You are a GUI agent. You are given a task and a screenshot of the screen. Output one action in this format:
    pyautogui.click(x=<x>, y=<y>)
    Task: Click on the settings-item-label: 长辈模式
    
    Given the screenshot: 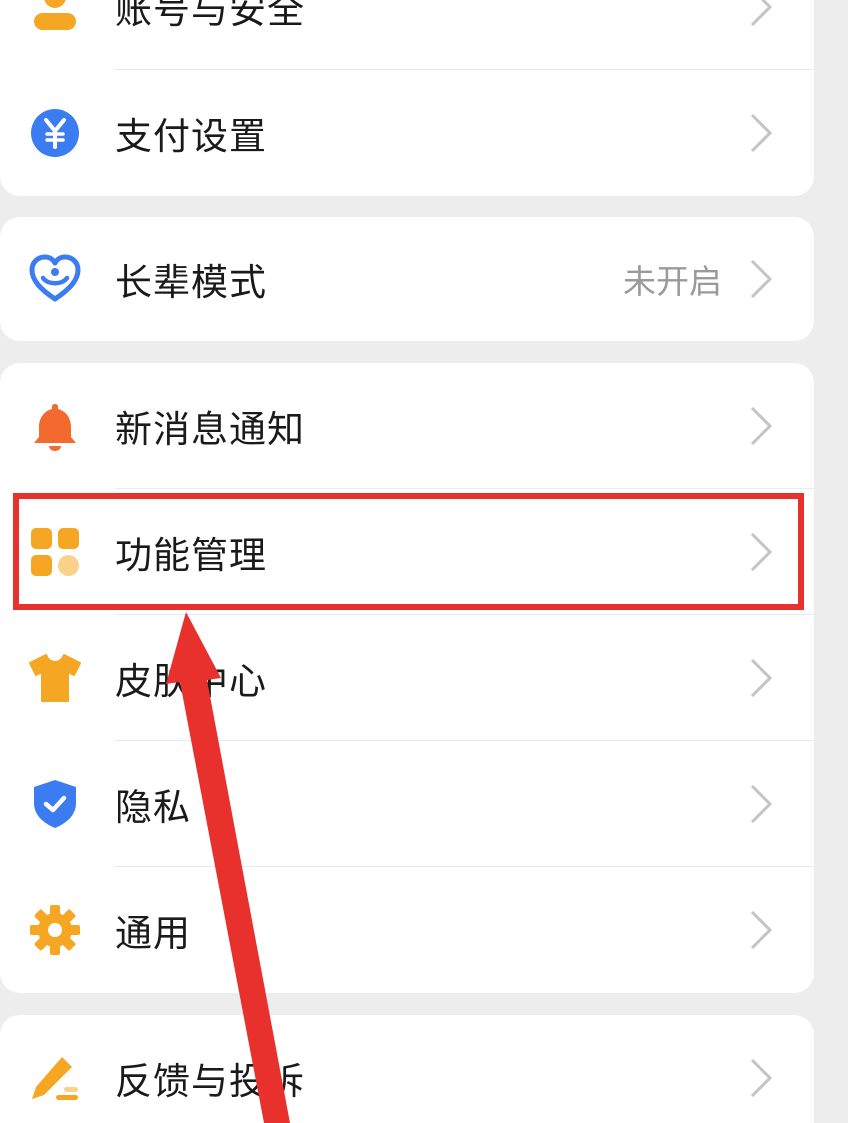 What is the action you would take?
    pyautogui.click(x=191, y=282)
    